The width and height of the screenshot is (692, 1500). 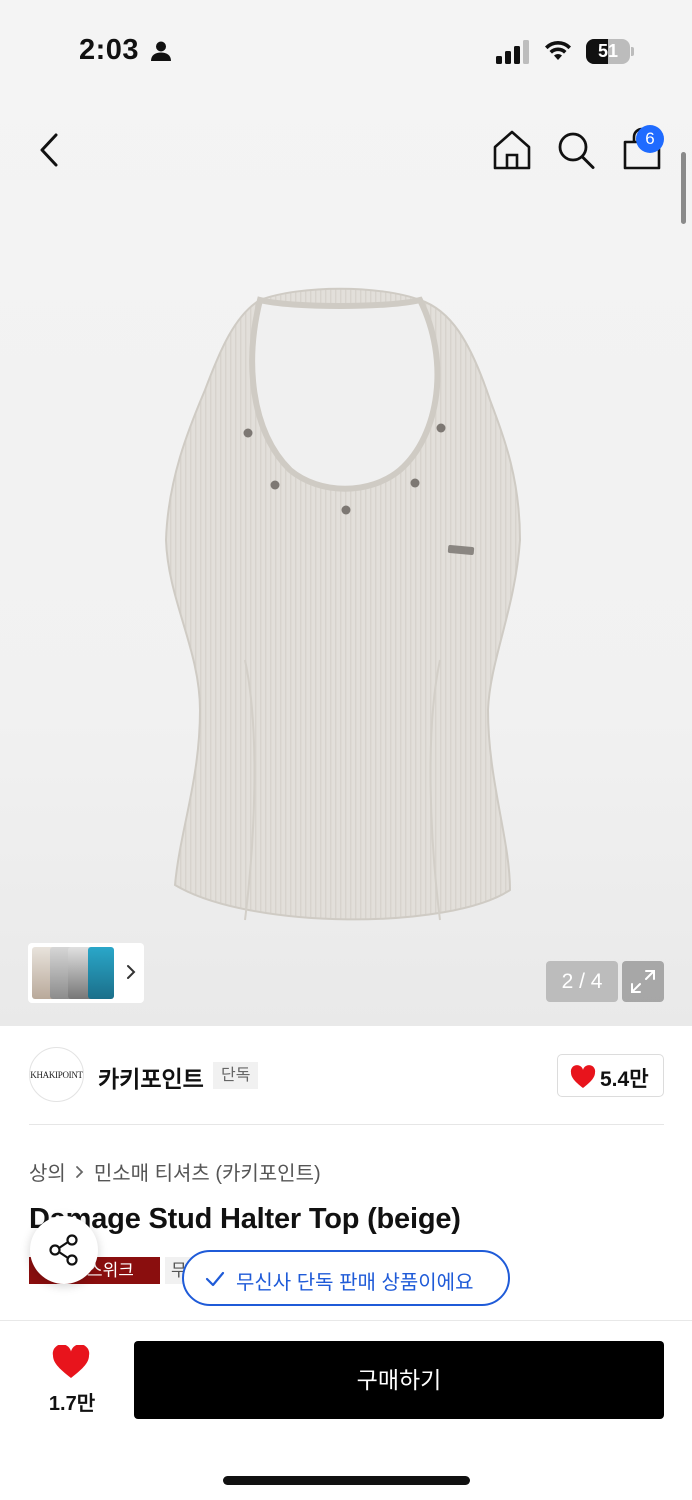 What do you see at coordinates (346, 50) in the screenshot?
I see `status-bar: 2:03 51` at bounding box center [346, 50].